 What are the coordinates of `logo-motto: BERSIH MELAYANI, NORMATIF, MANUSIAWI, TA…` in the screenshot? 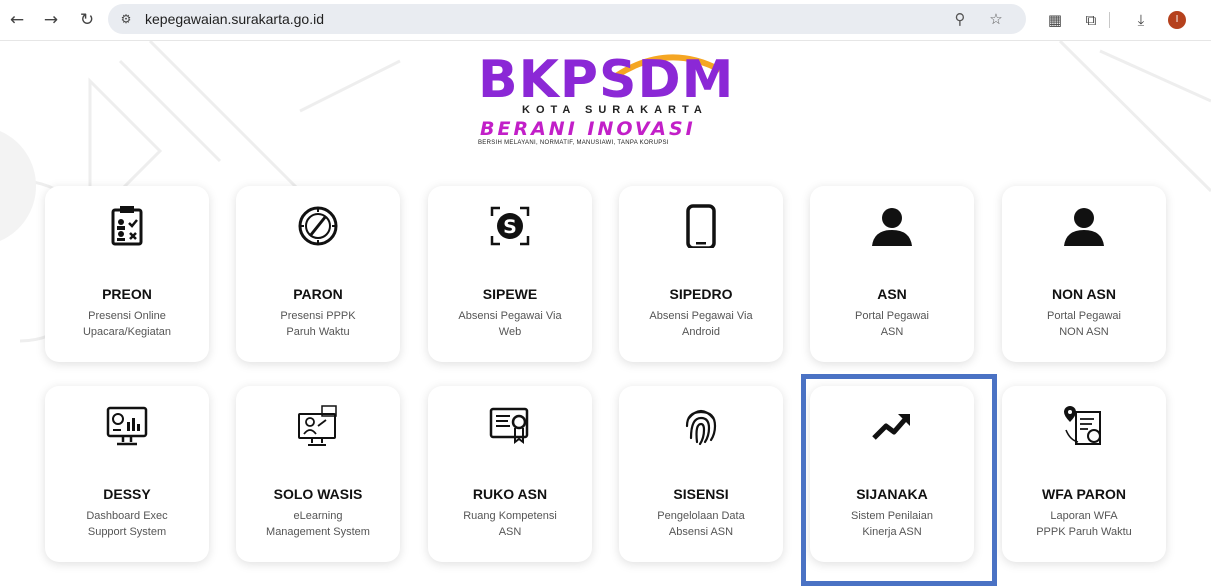 It's located at (573, 143).